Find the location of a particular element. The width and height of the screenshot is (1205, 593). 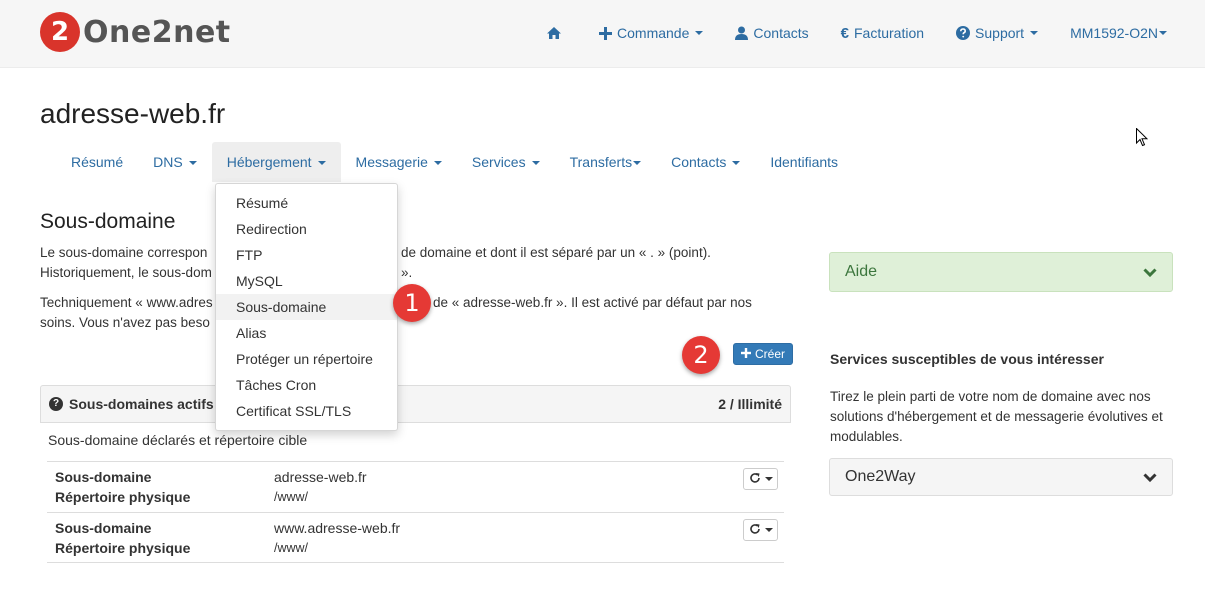

brand-logo: 2 One2net is located at coordinates (135, 32).